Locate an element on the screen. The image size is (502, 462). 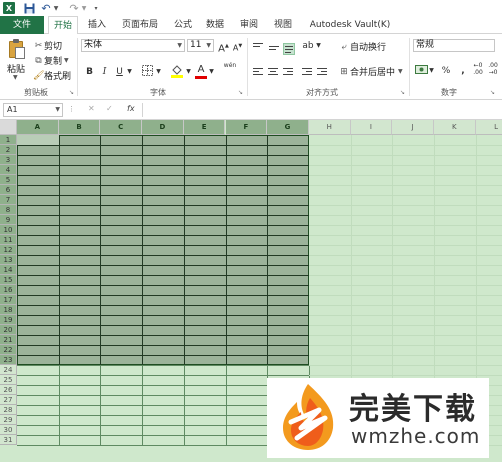
row-header-19: 19 is located at coordinates (8, 320).